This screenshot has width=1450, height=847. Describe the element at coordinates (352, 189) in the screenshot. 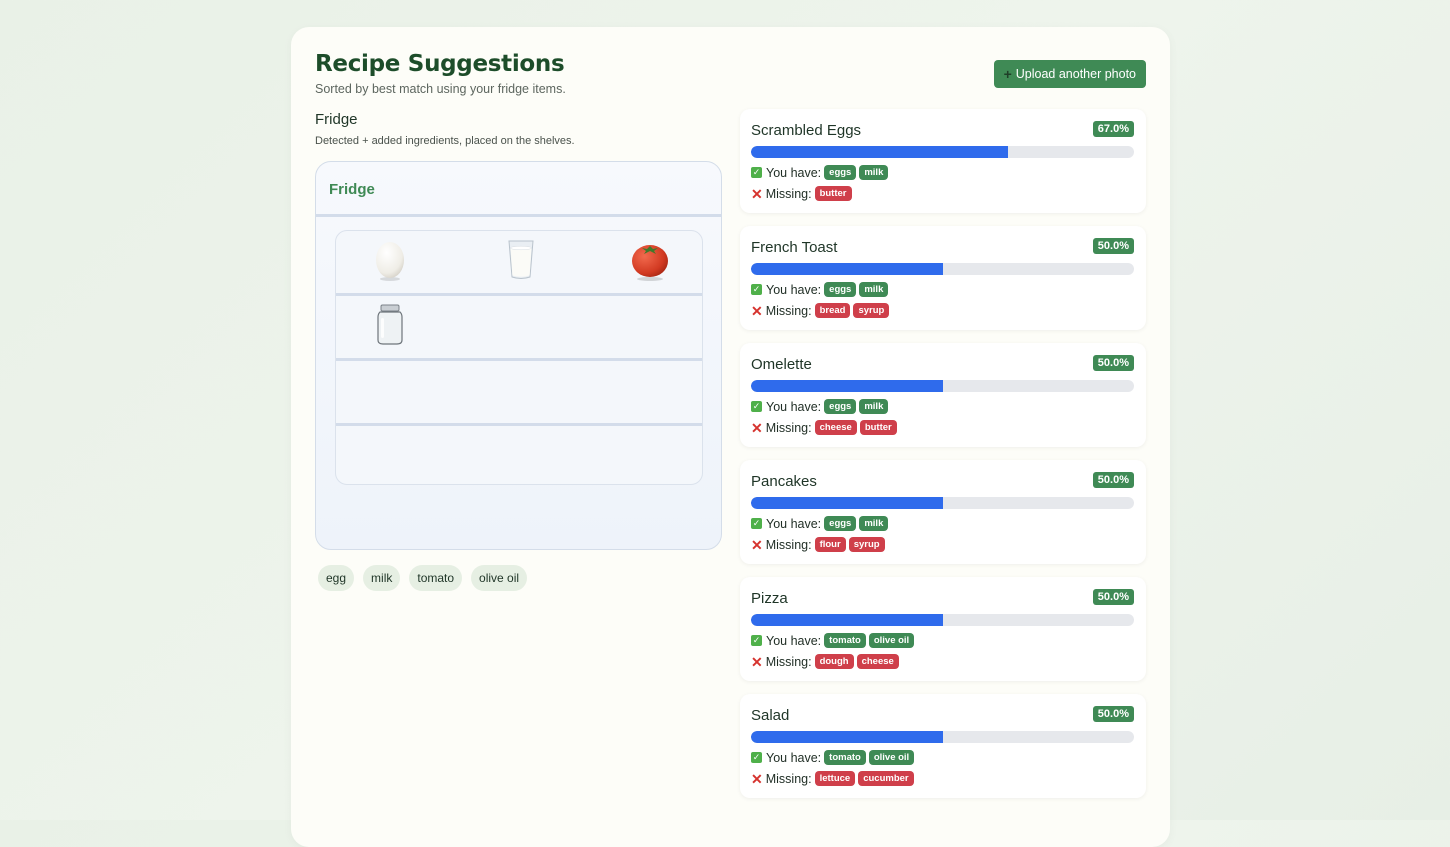

I see `fridge-panel-title: Fridge` at that location.